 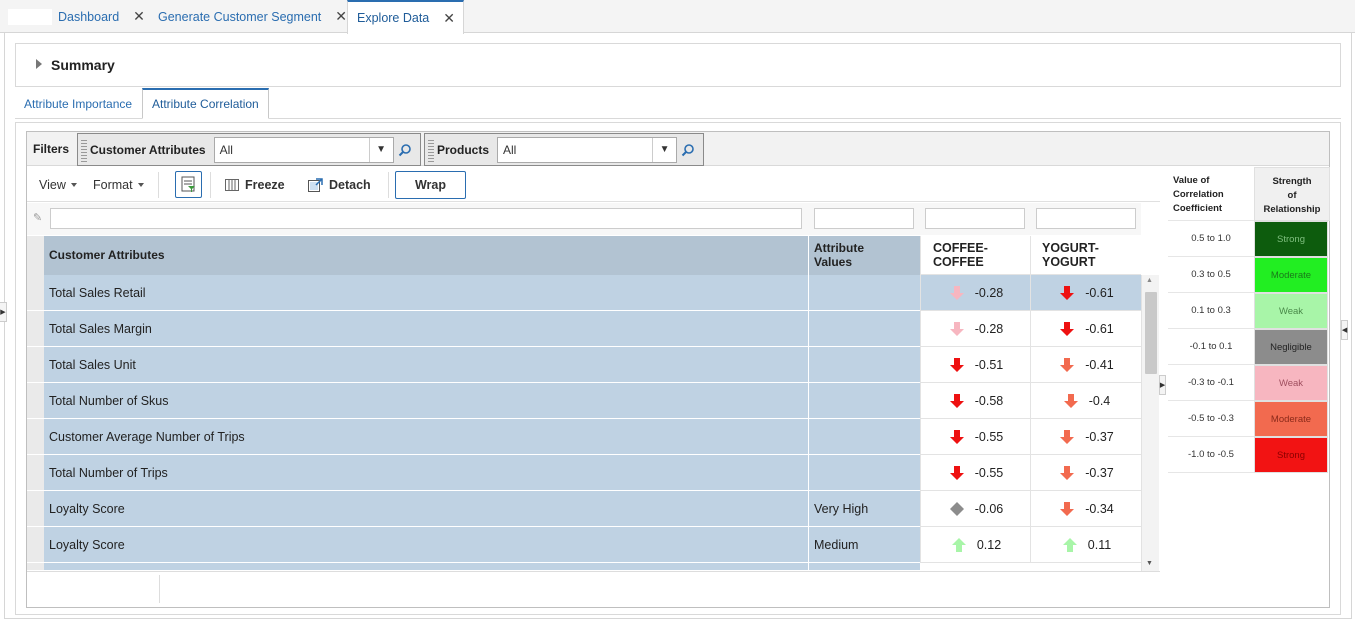 I want to click on detach-button: Detach, so click(x=339, y=184).